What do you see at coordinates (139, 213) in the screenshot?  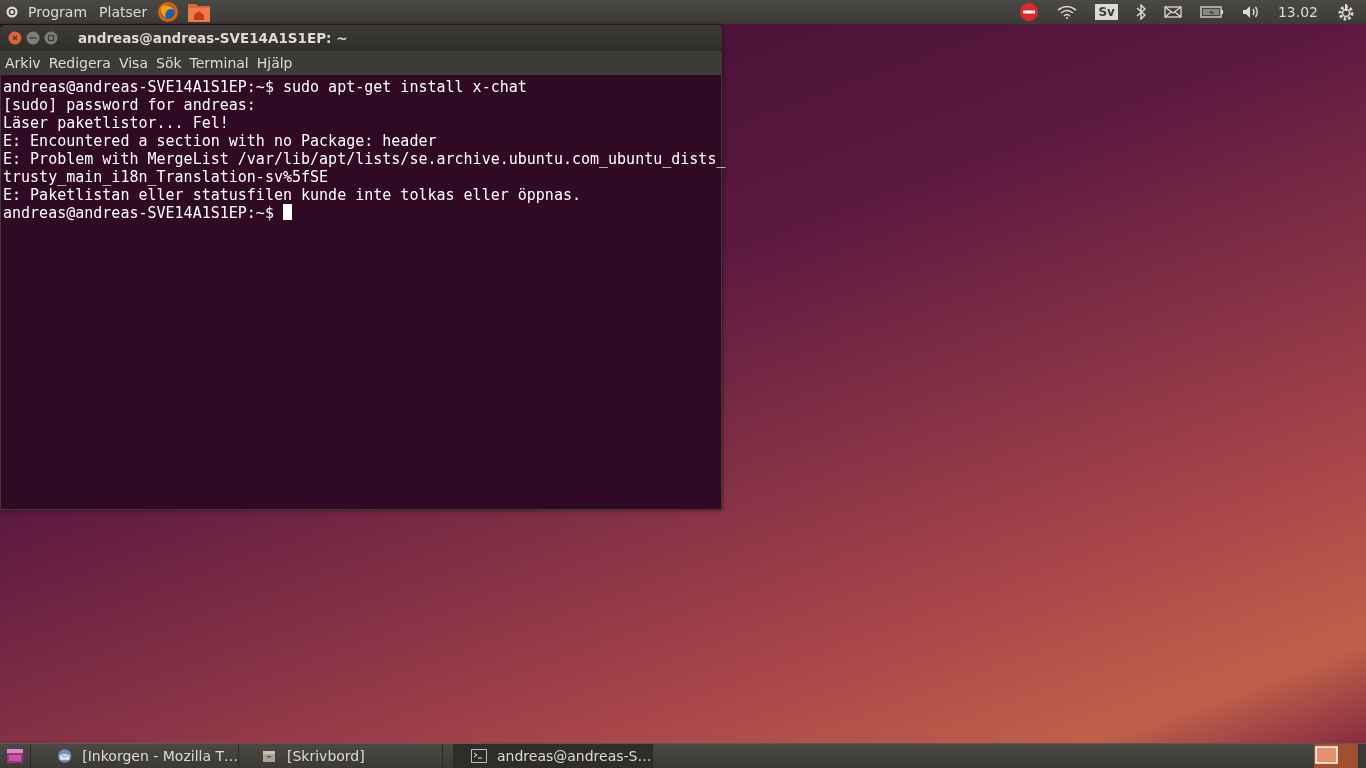 I see `terminal-prompt: andreas@andreas-SVE14A1S1EP:~$` at bounding box center [139, 213].